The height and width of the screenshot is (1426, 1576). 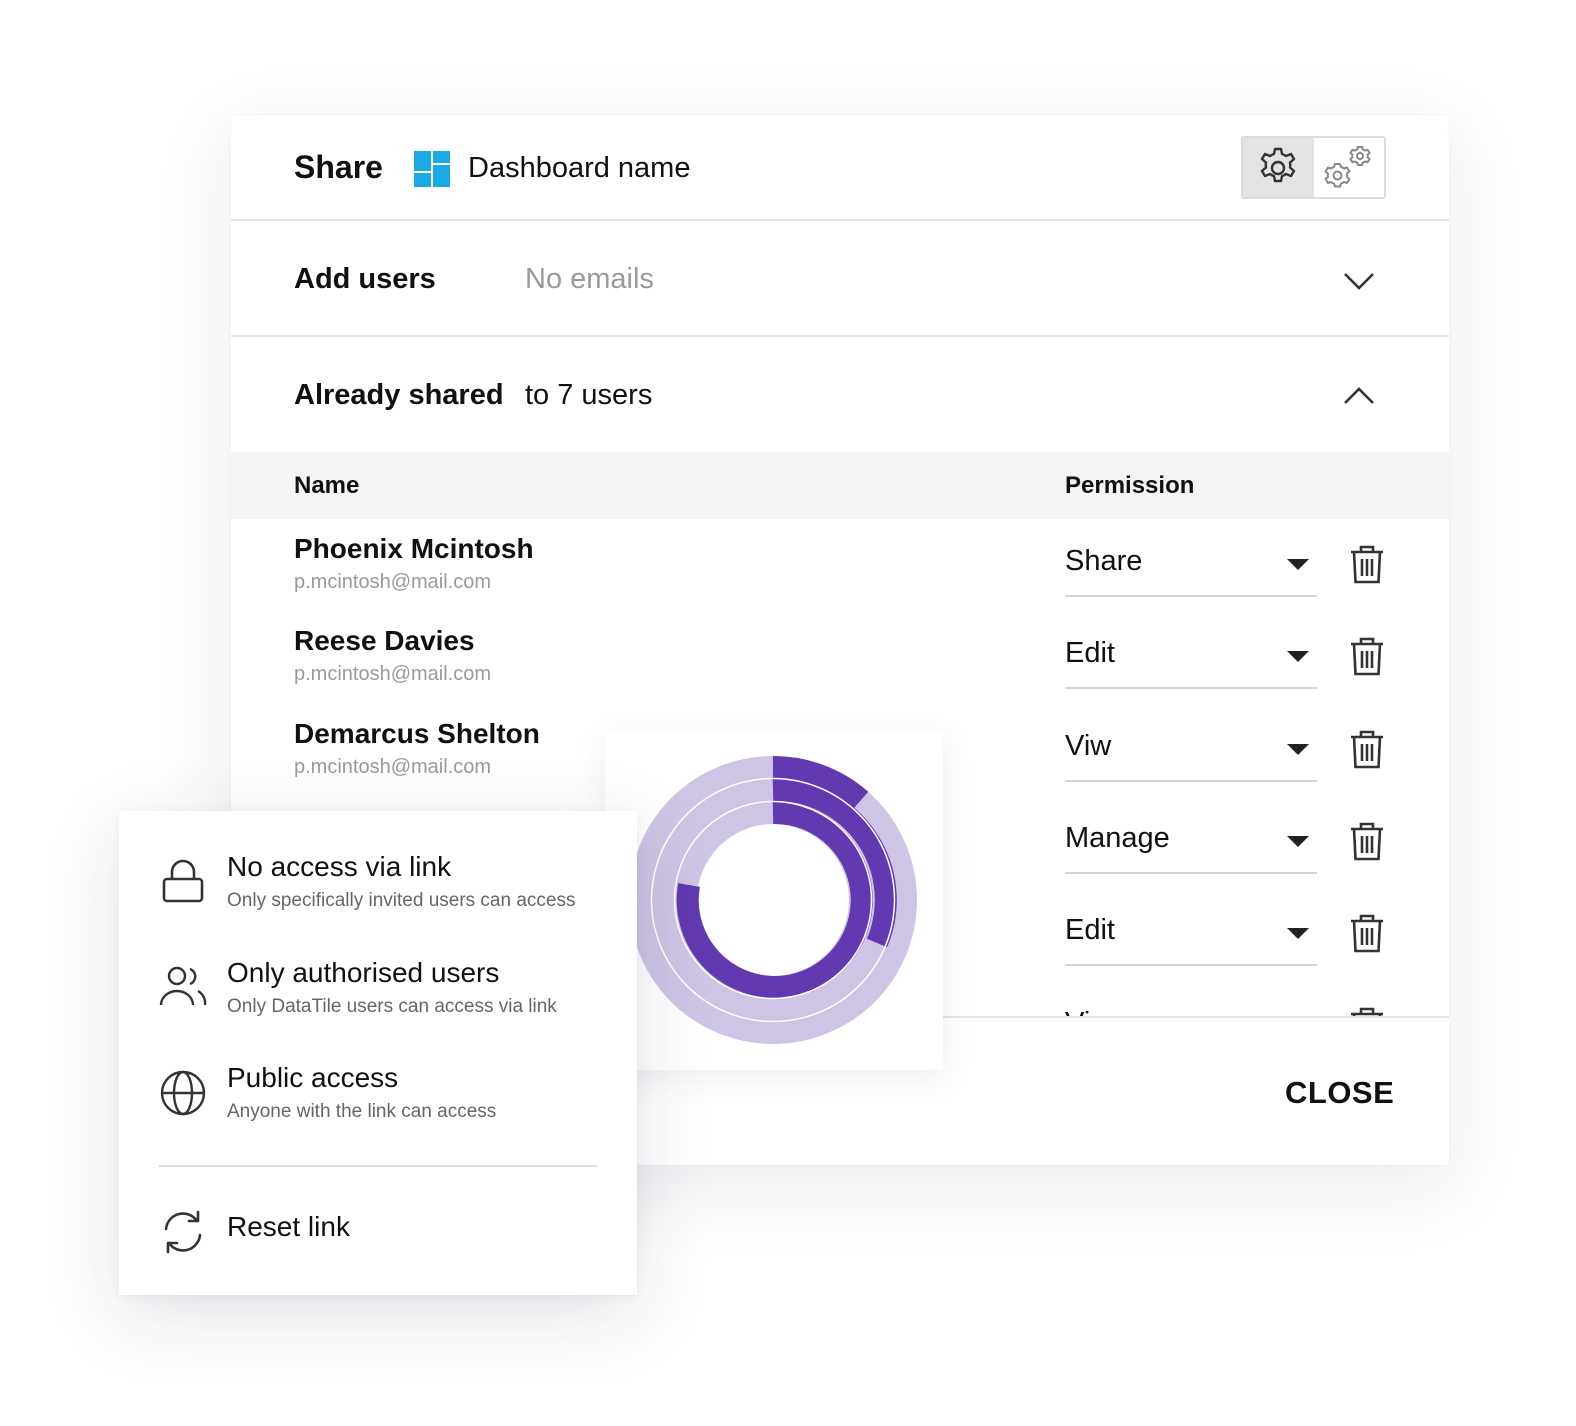 I want to click on add-users-value: No emails, so click(x=589, y=279).